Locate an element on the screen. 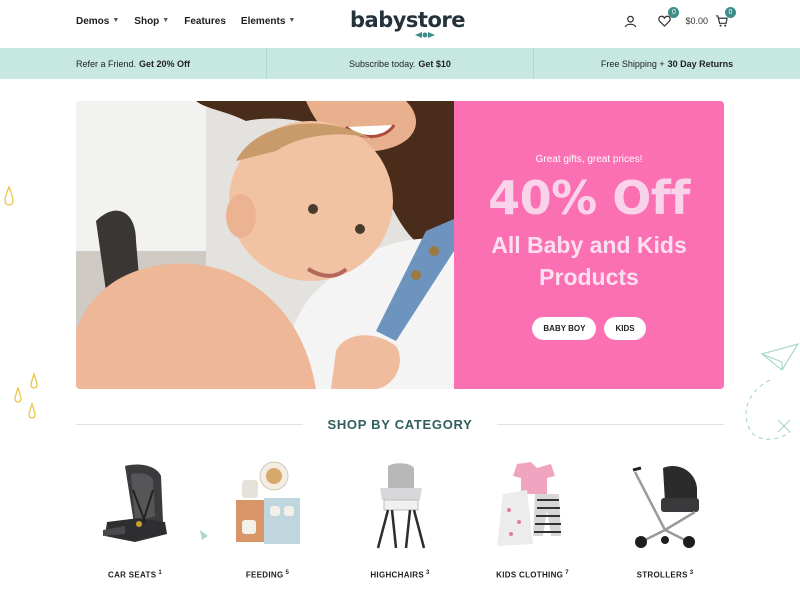  promo-text: Refer a Friend. is located at coordinates (105, 63).